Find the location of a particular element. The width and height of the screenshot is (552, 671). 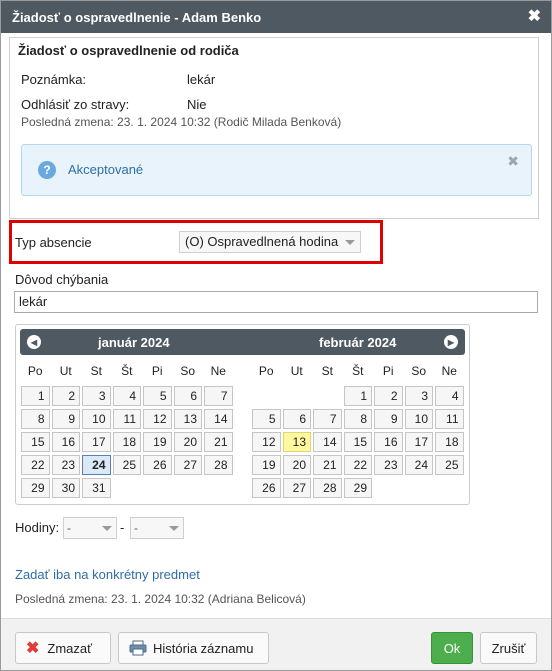

absence-type-select: (O) Ospravedlnená hodina is located at coordinates (270, 242).